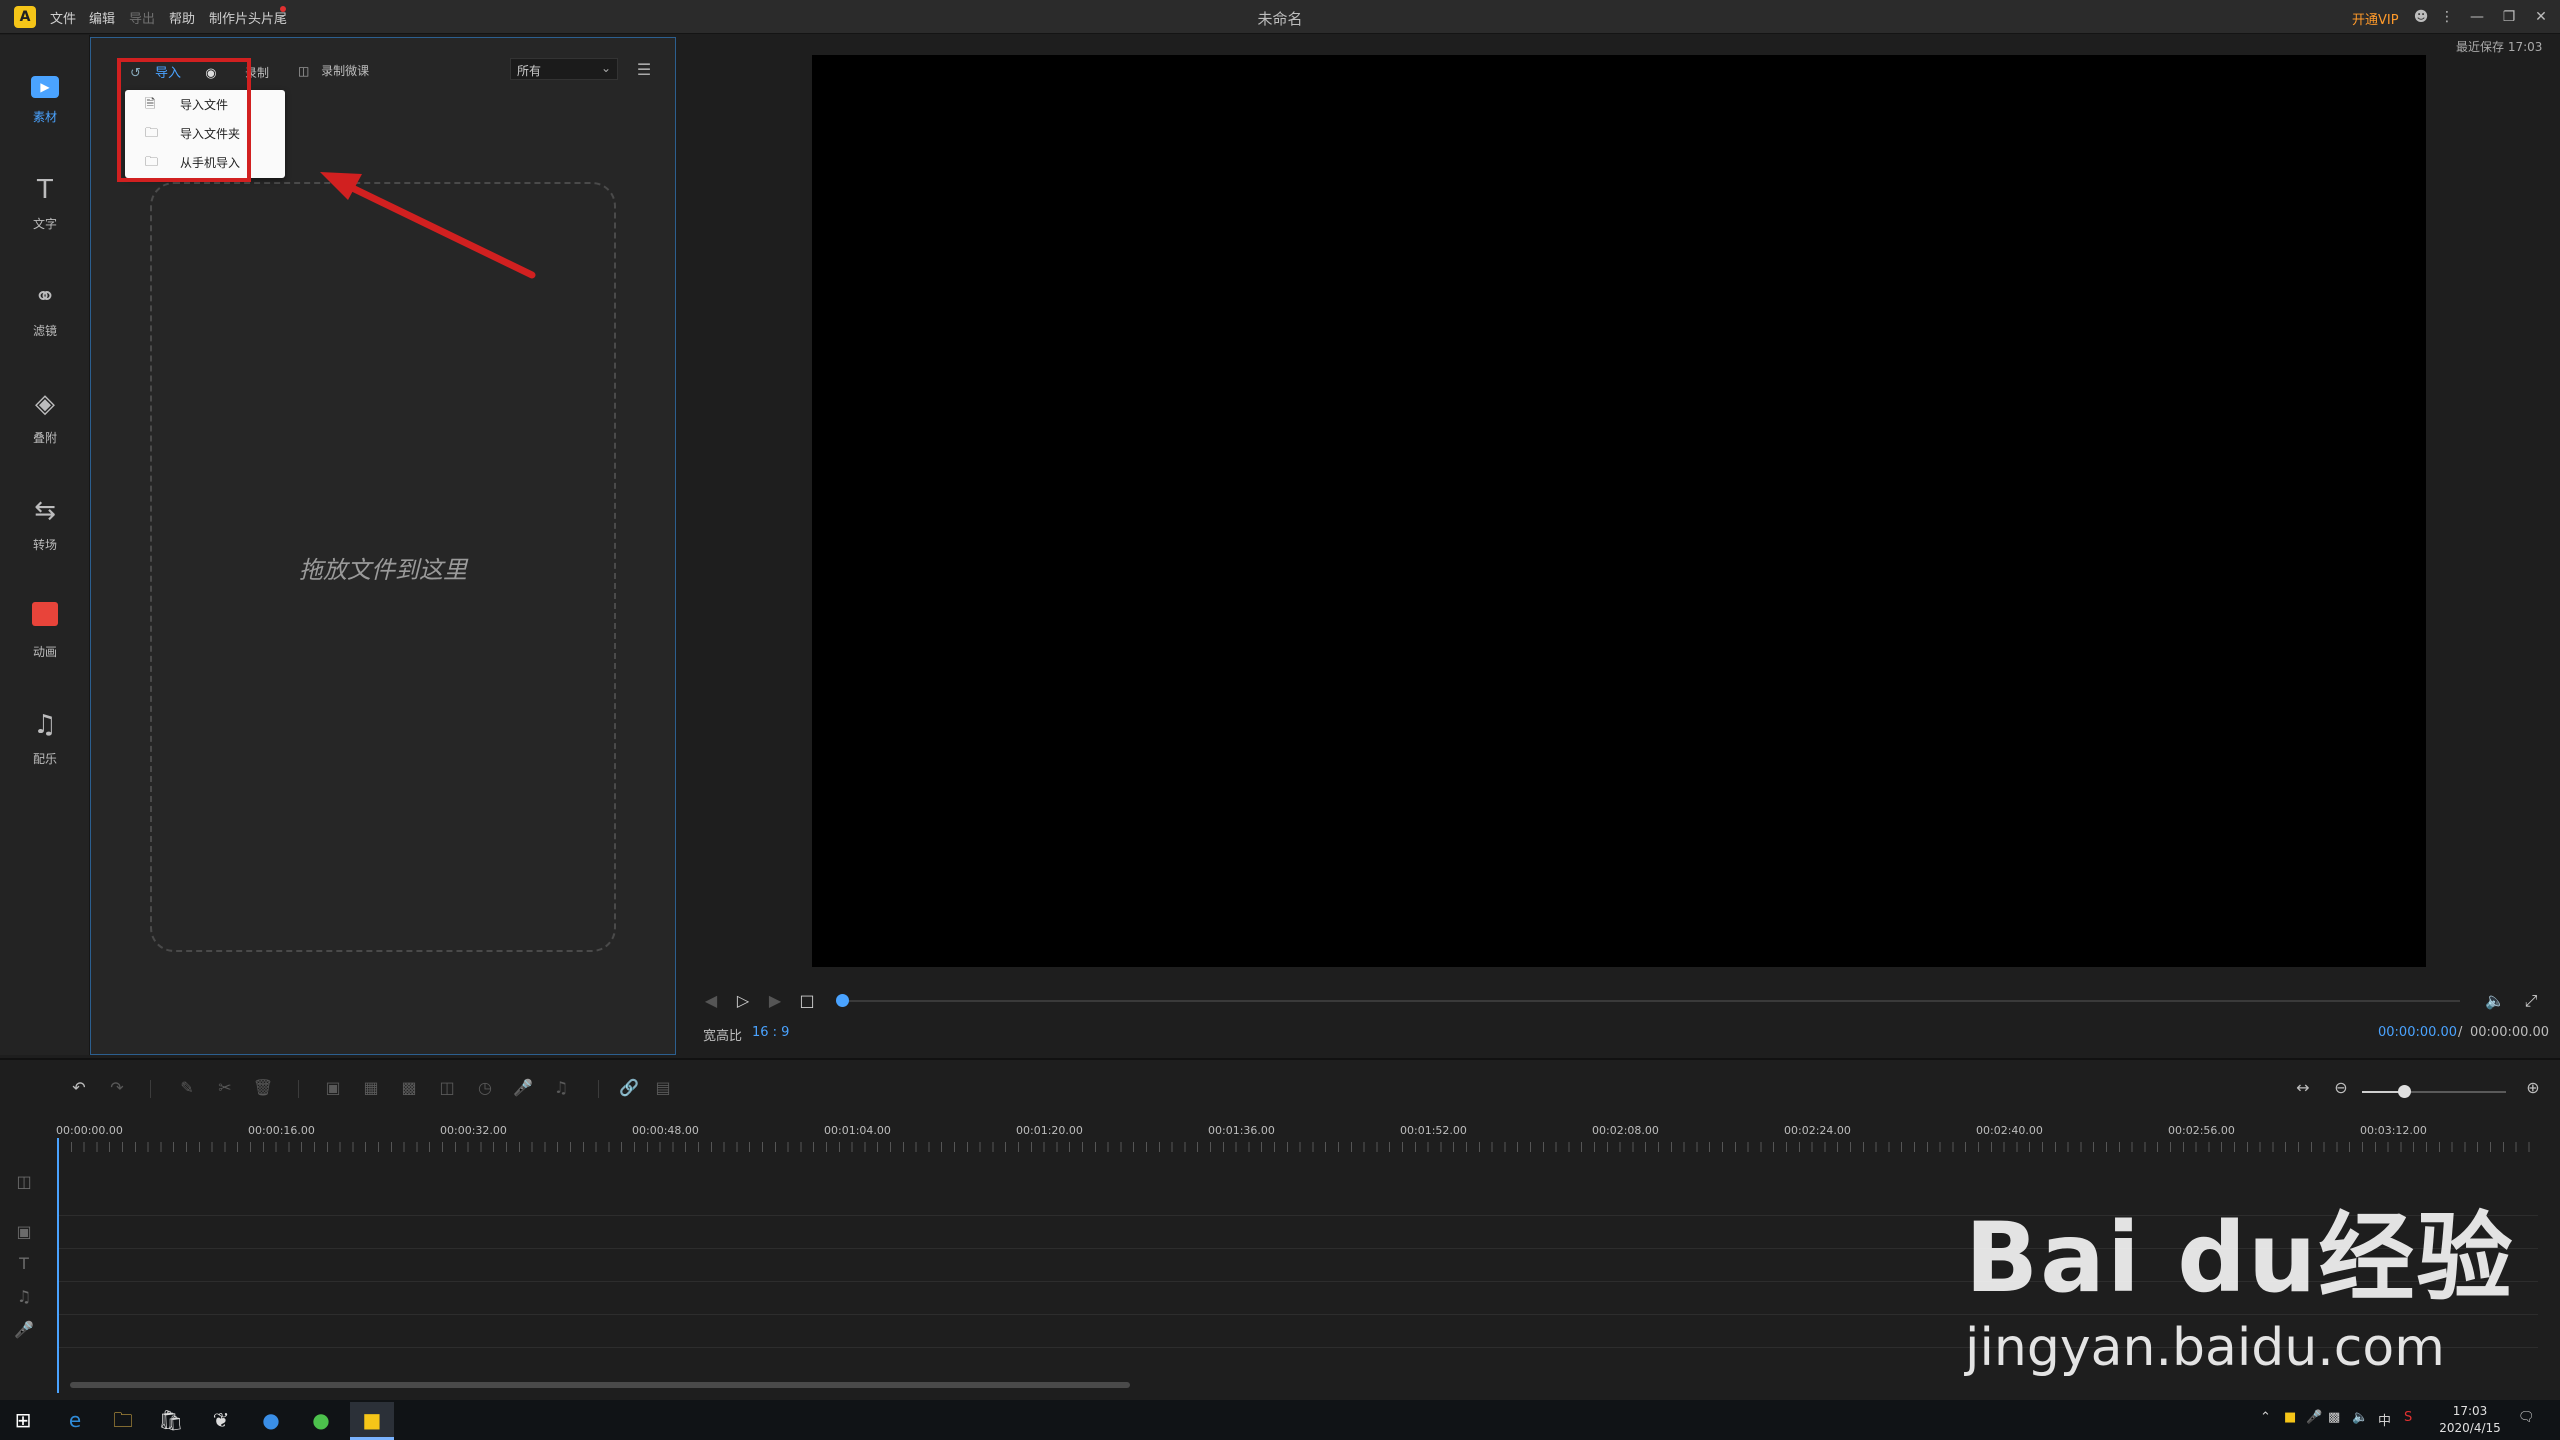  Describe the element at coordinates (485, 1089) in the screenshot. I see `speed-icon: ◷` at that location.